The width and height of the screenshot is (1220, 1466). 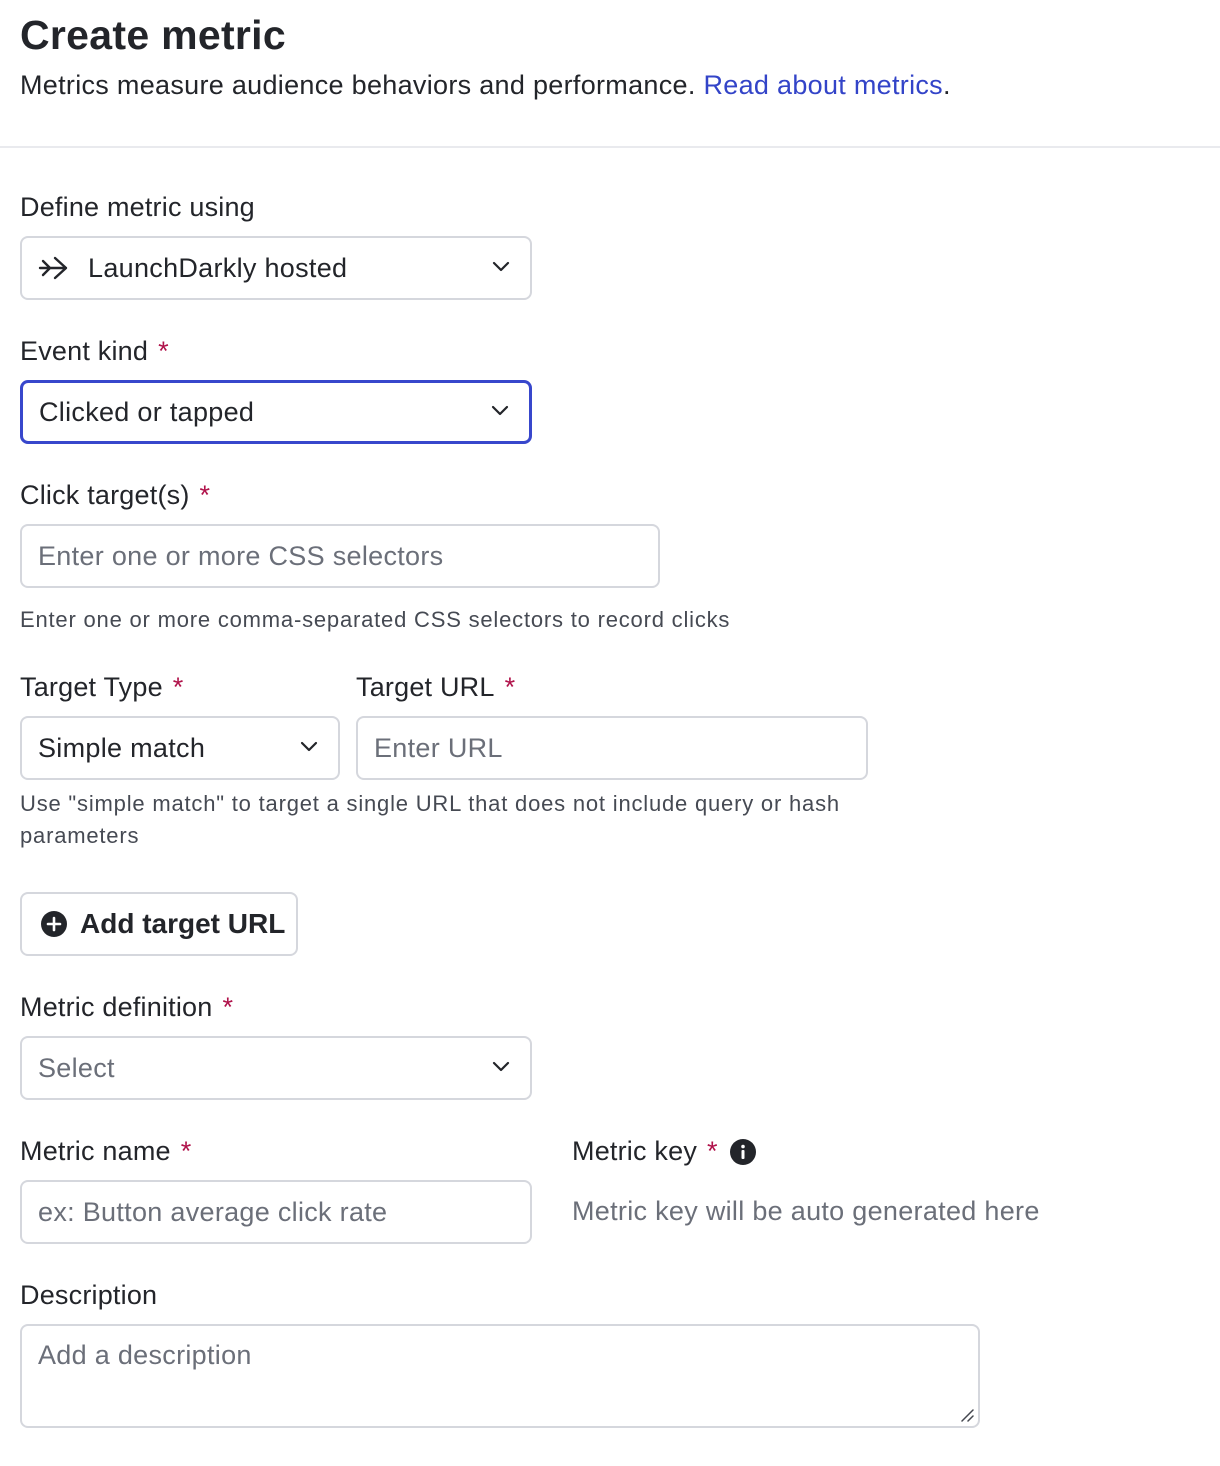 I want to click on add-target-url-button: Add target URL, so click(x=159, y=924).